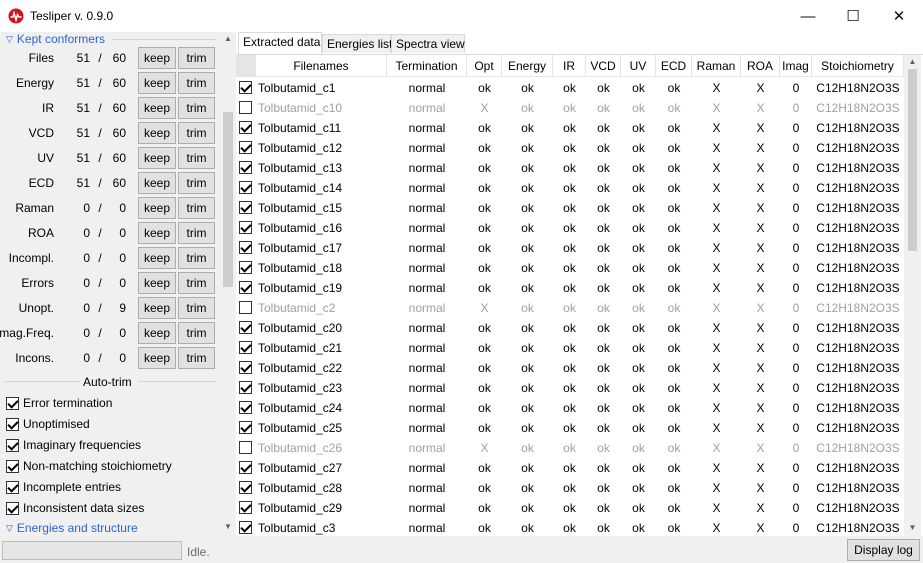  I want to click on auto-trim-option: Incomplete entries, so click(63, 487).